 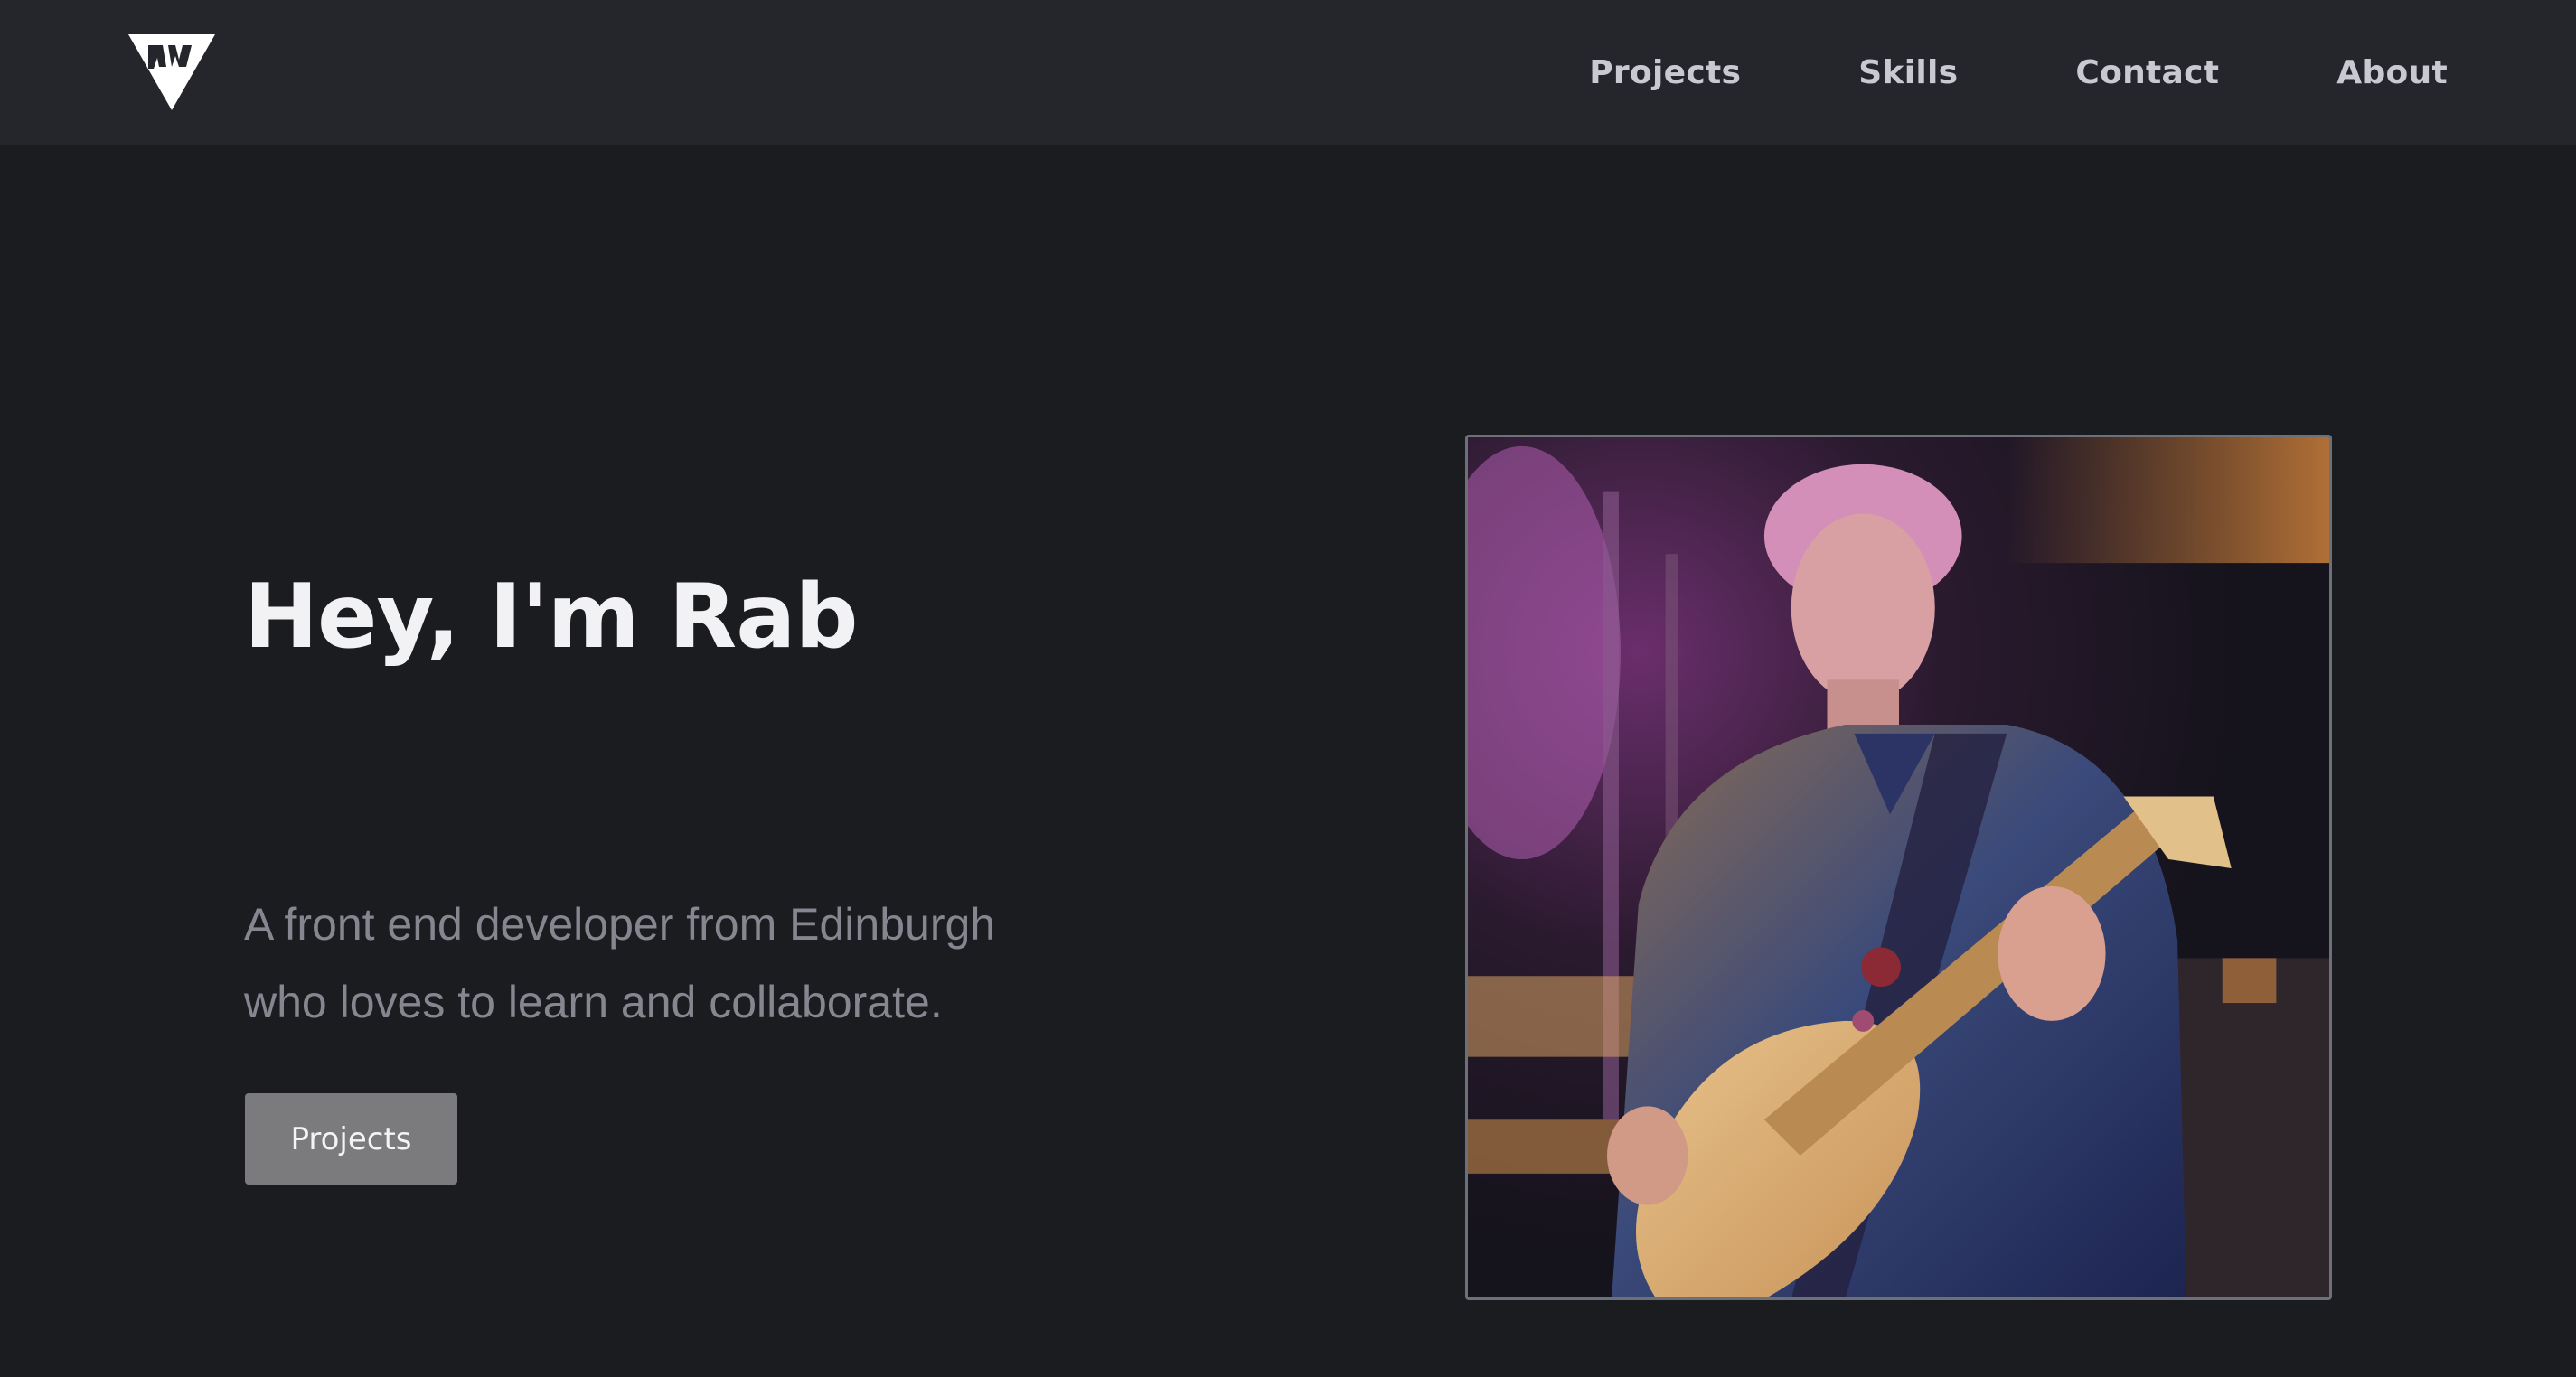 What do you see at coordinates (620, 924) in the screenshot?
I see `hero-subtitle-line-1: A front end developer from Edinburgh` at bounding box center [620, 924].